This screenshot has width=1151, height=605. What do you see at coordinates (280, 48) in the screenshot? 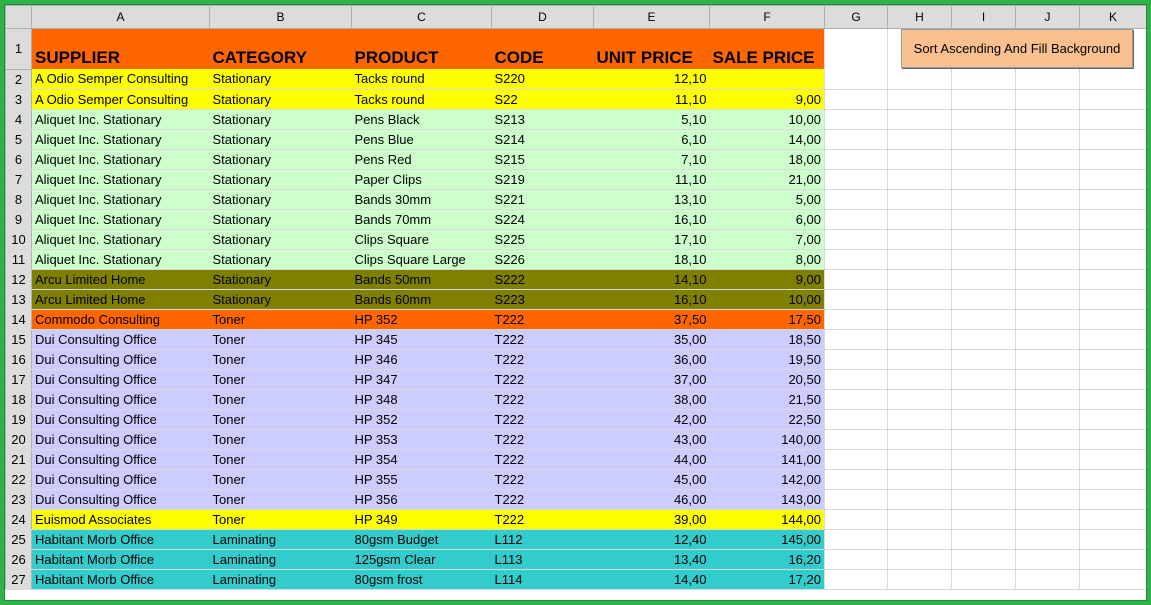
I see `header-category: CATEGORY` at bounding box center [280, 48].